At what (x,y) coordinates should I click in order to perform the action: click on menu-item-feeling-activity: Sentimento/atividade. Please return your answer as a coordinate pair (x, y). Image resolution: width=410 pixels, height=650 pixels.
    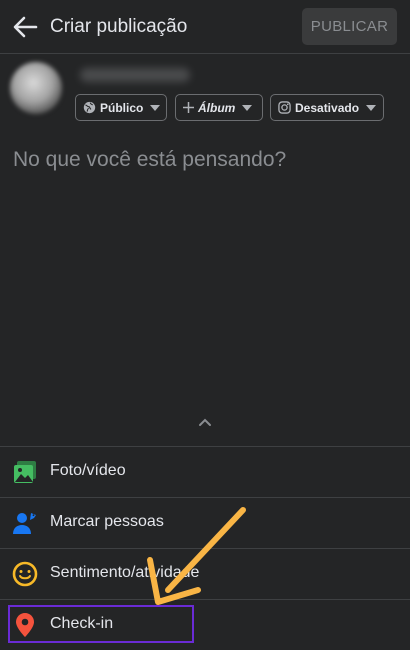
    Looking at the image, I should click on (205, 573).